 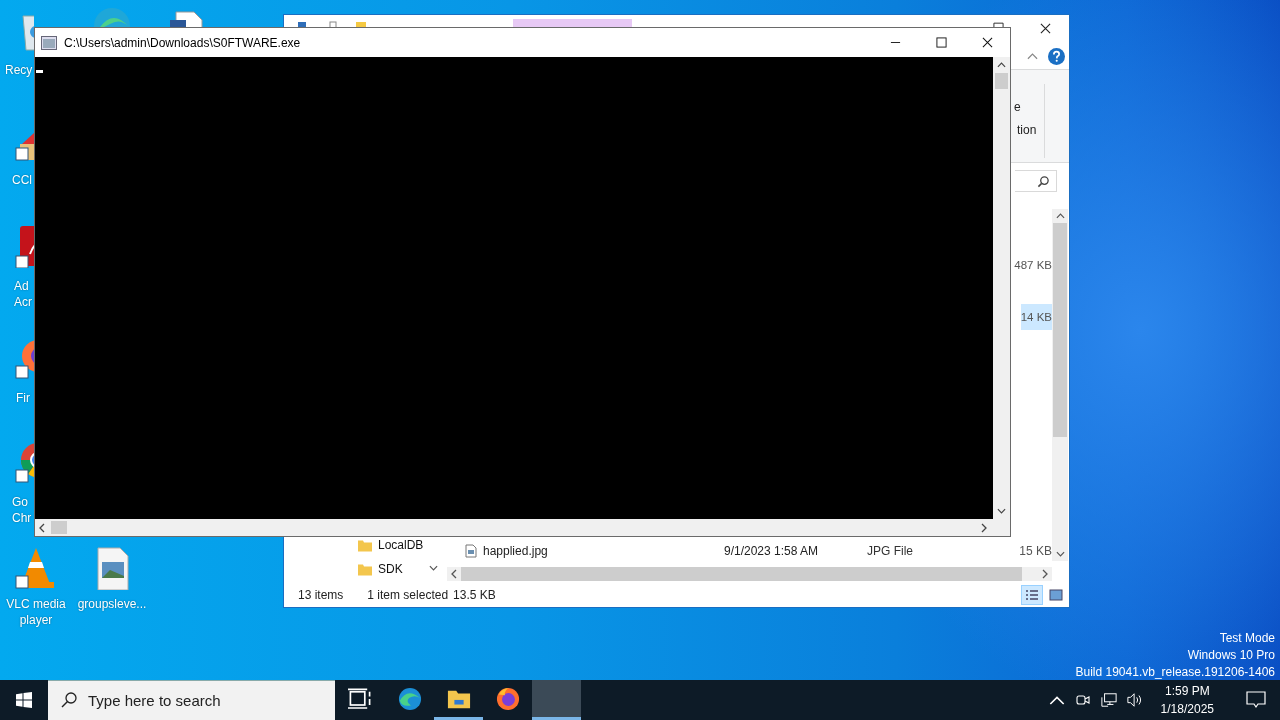 What do you see at coordinates (515, 551) in the screenshot?
I see `file-name: happlied.jpg` at bounding box center [515, 551].